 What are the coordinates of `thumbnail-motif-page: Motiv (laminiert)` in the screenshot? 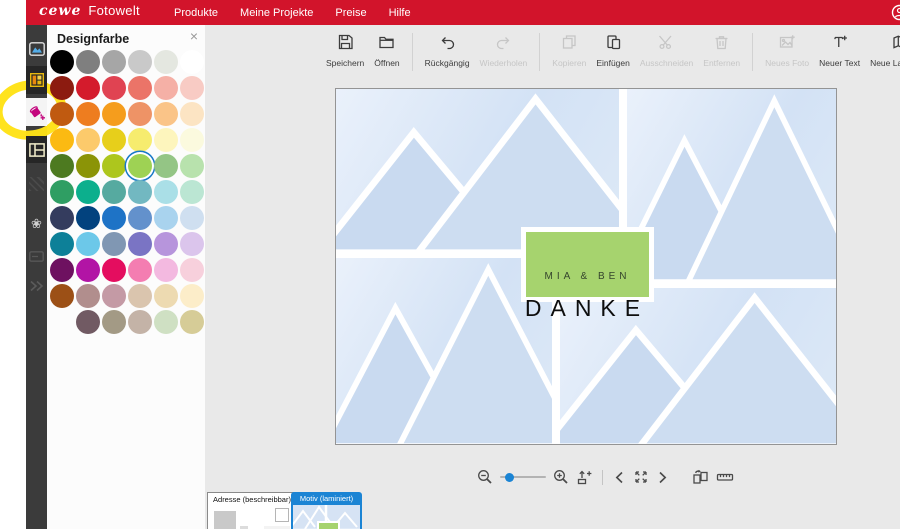 It's located at (326, 510).